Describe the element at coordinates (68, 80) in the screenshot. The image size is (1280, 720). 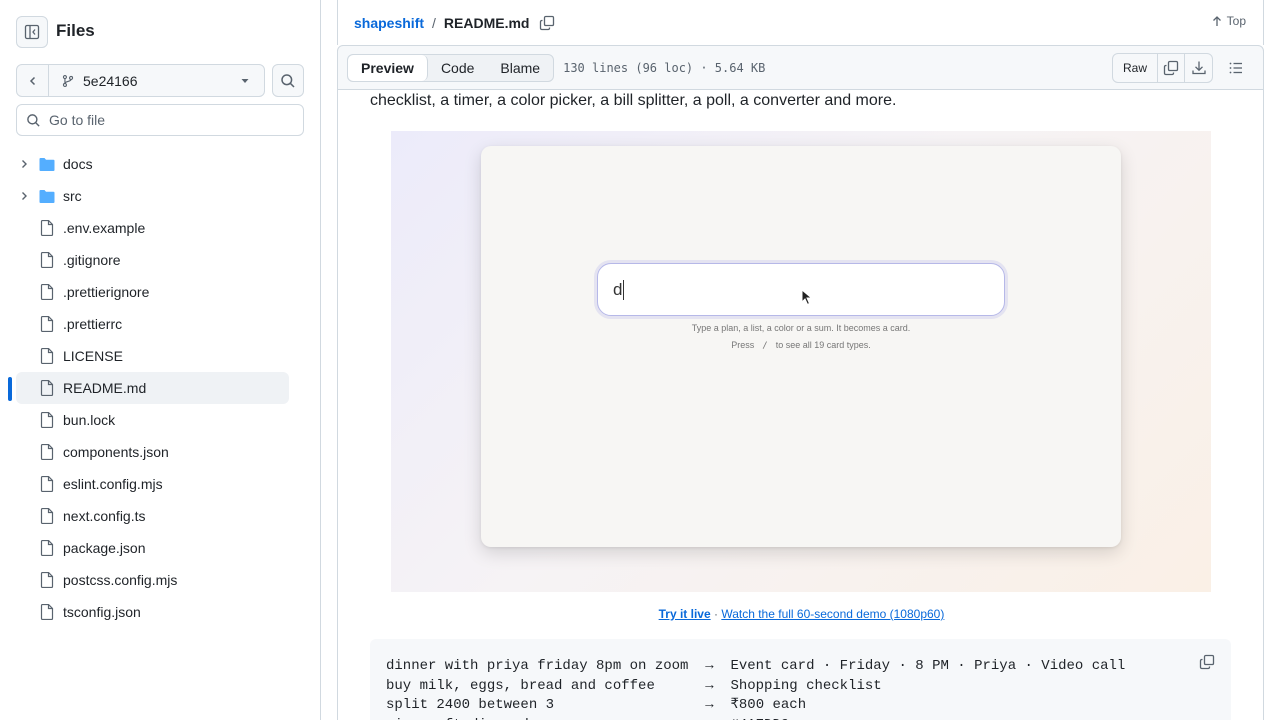
I see `git-branch-icon` at that location.